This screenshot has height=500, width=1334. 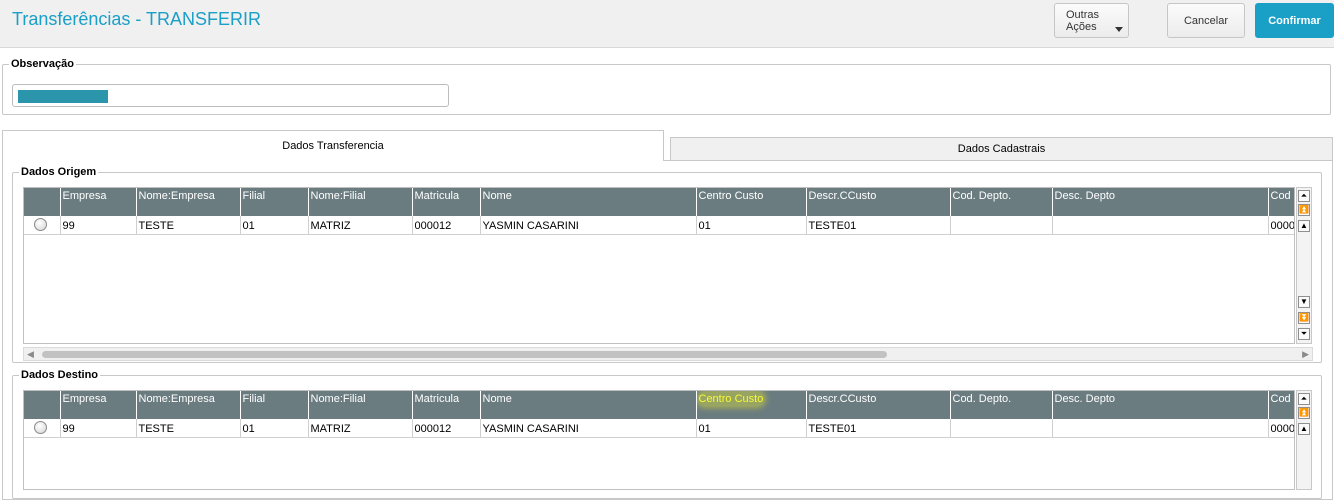 I want to click on observacao-input, so click(x=230, y=95).